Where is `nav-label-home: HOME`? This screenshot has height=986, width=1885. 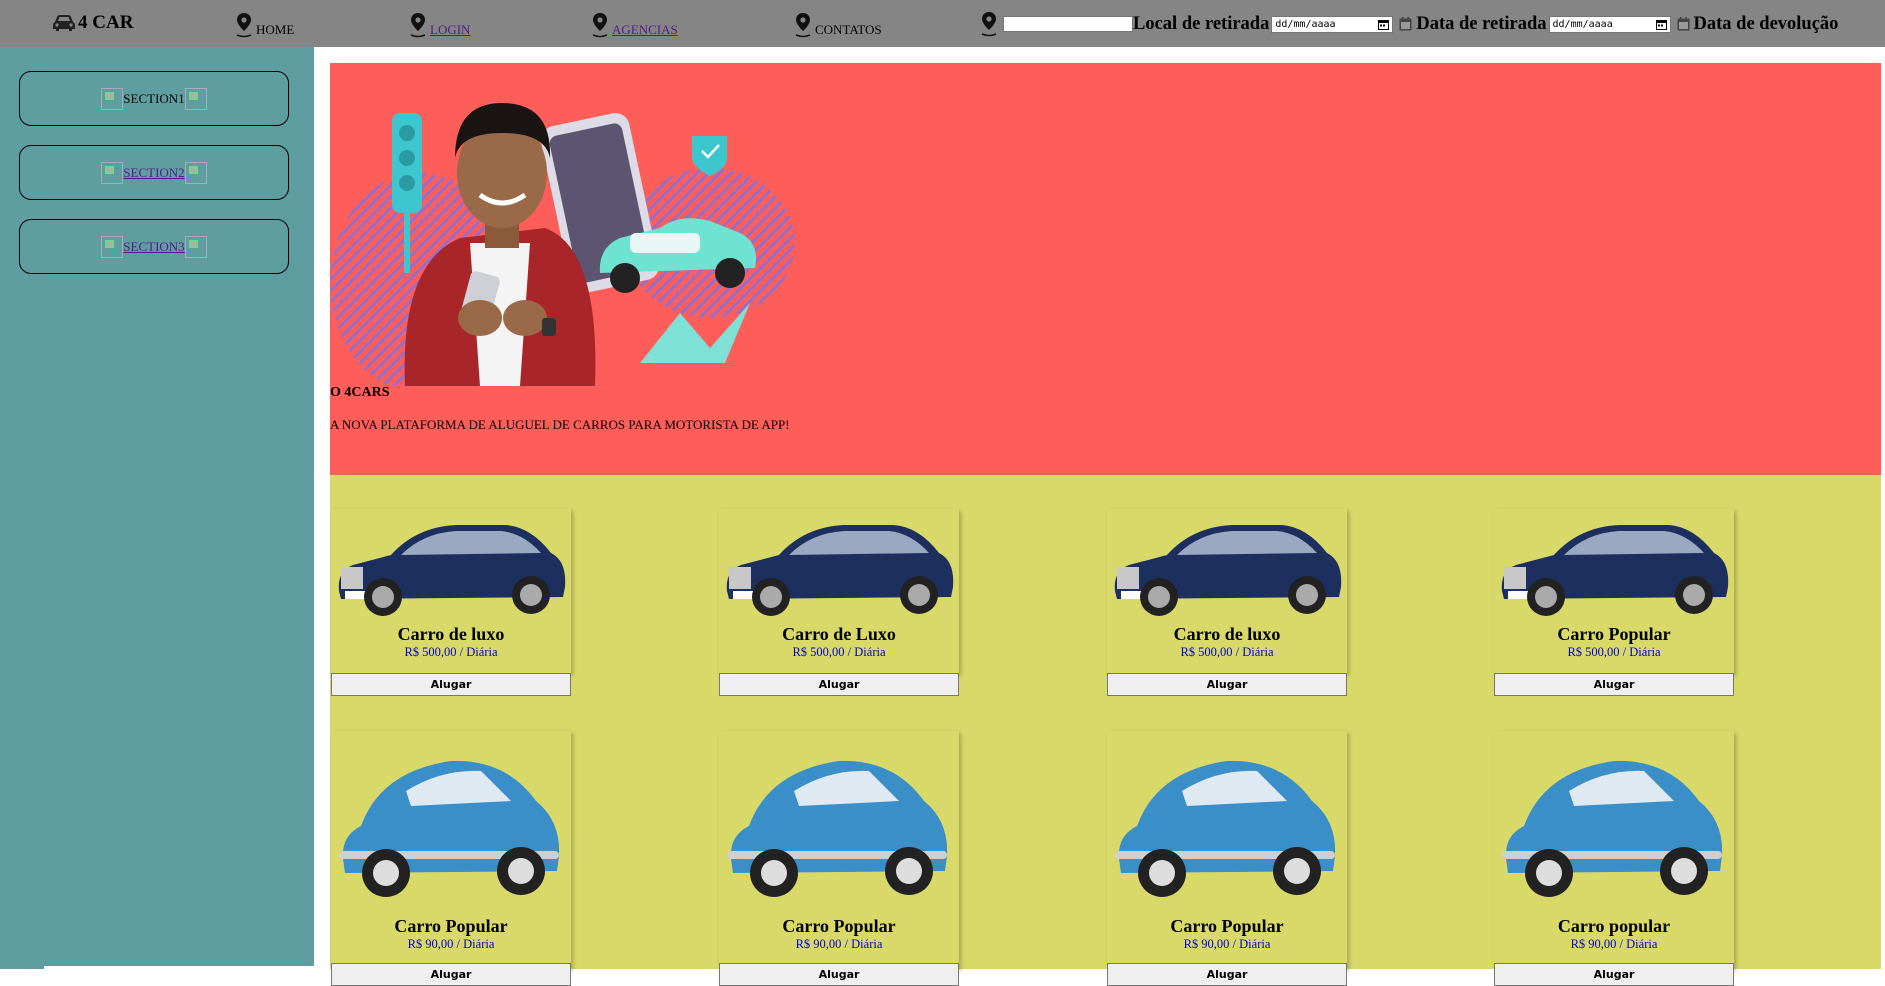
nav-label-home: HOME is located at coordinates (275, 30).